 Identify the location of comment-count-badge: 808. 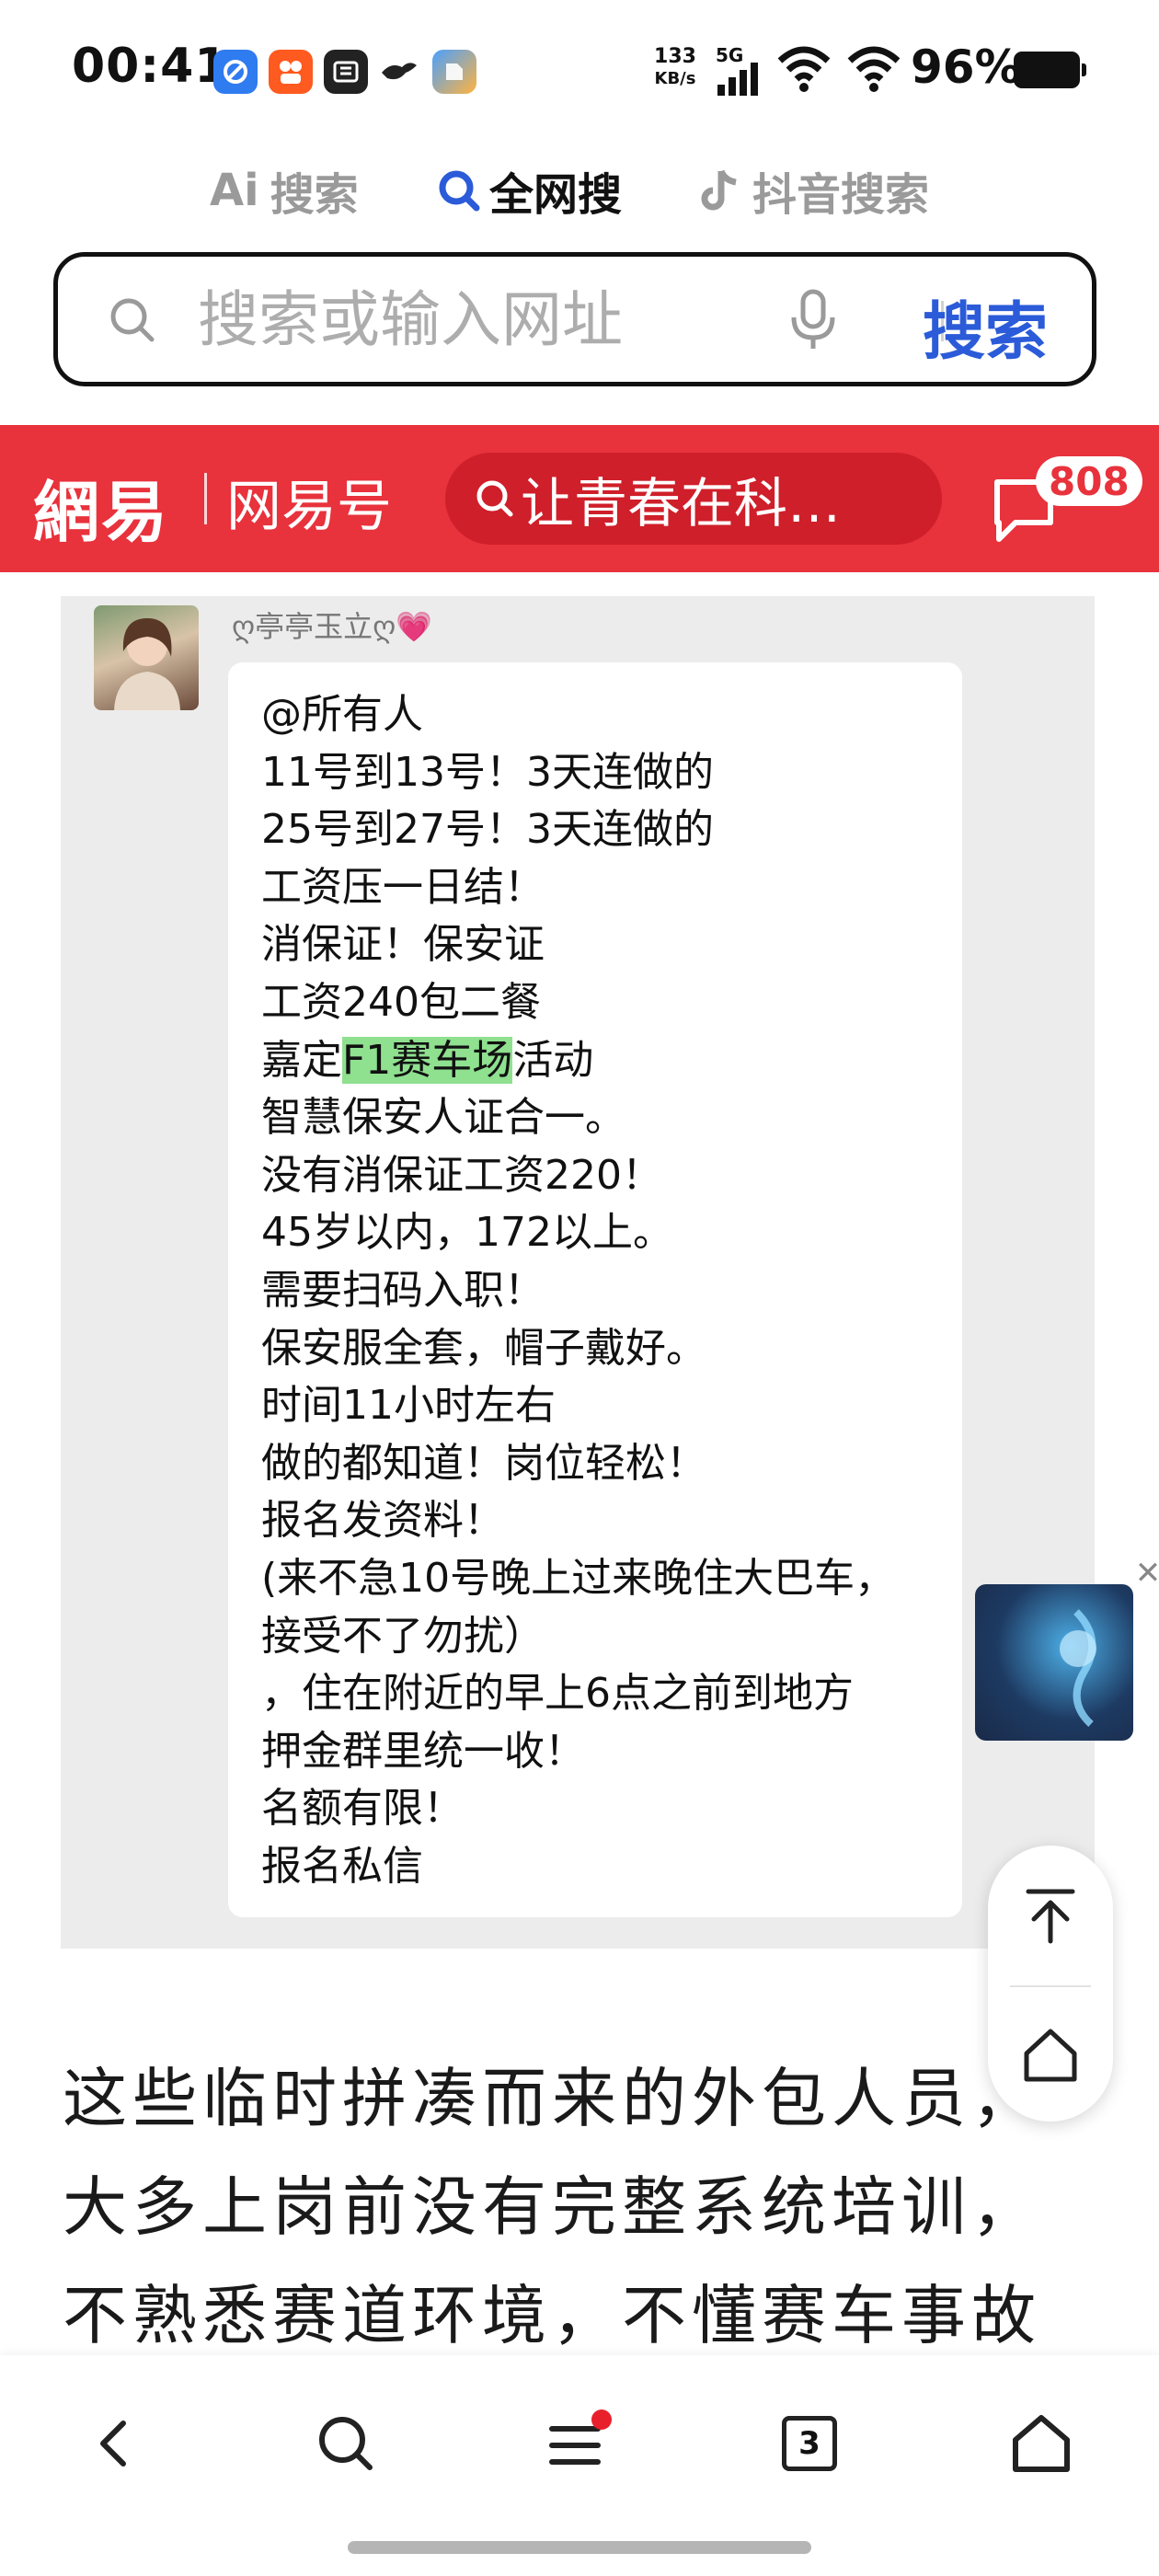
(1089, 481).